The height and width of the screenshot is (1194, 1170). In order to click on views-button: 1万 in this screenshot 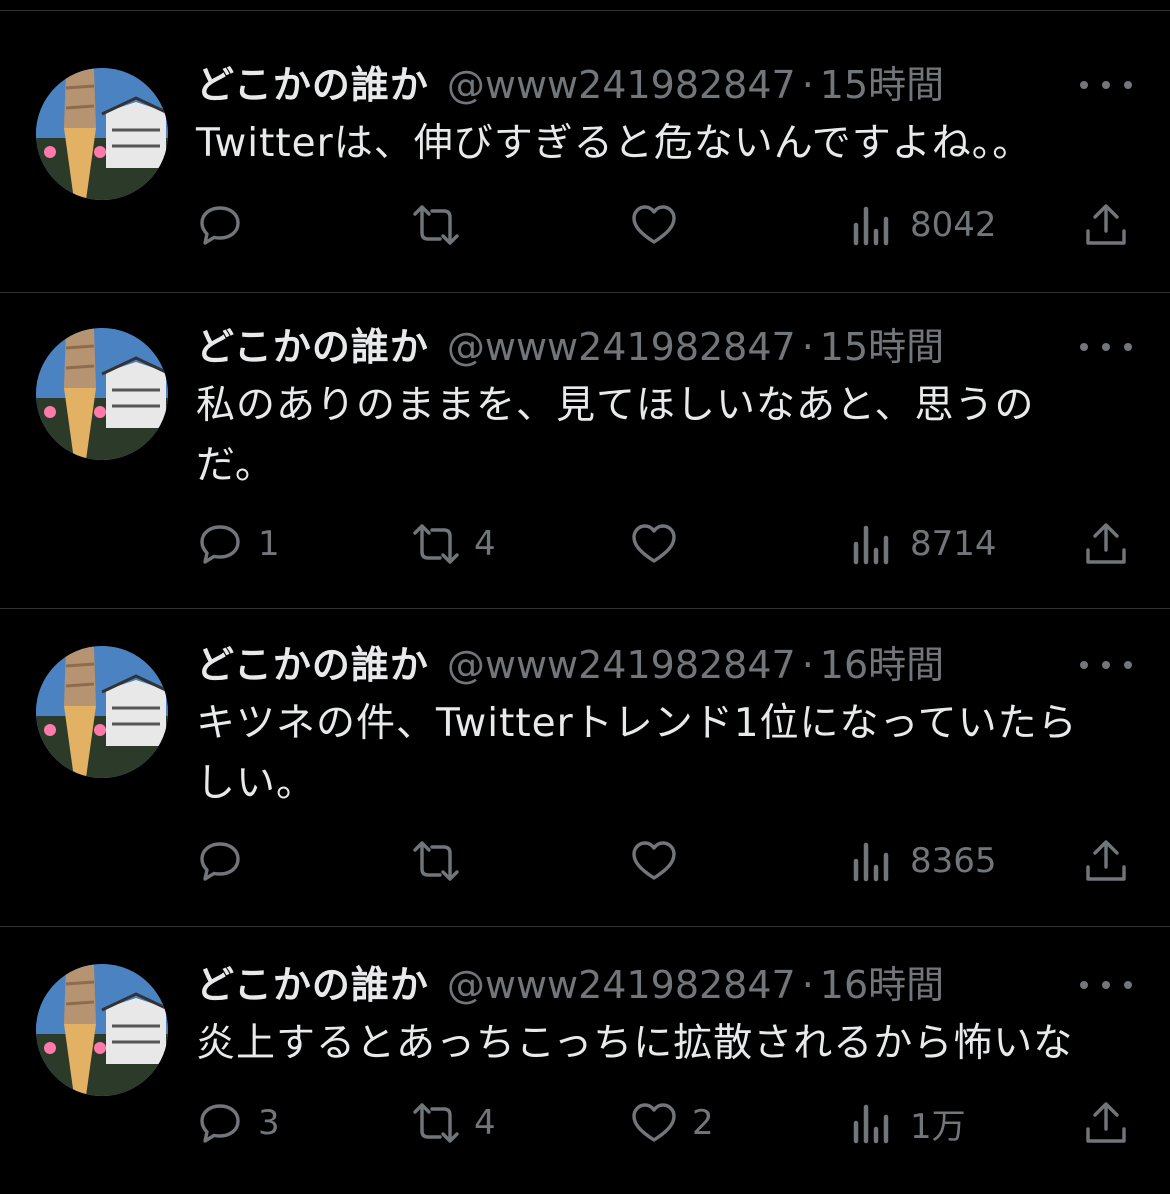, I will do `click(907, 1123)`.